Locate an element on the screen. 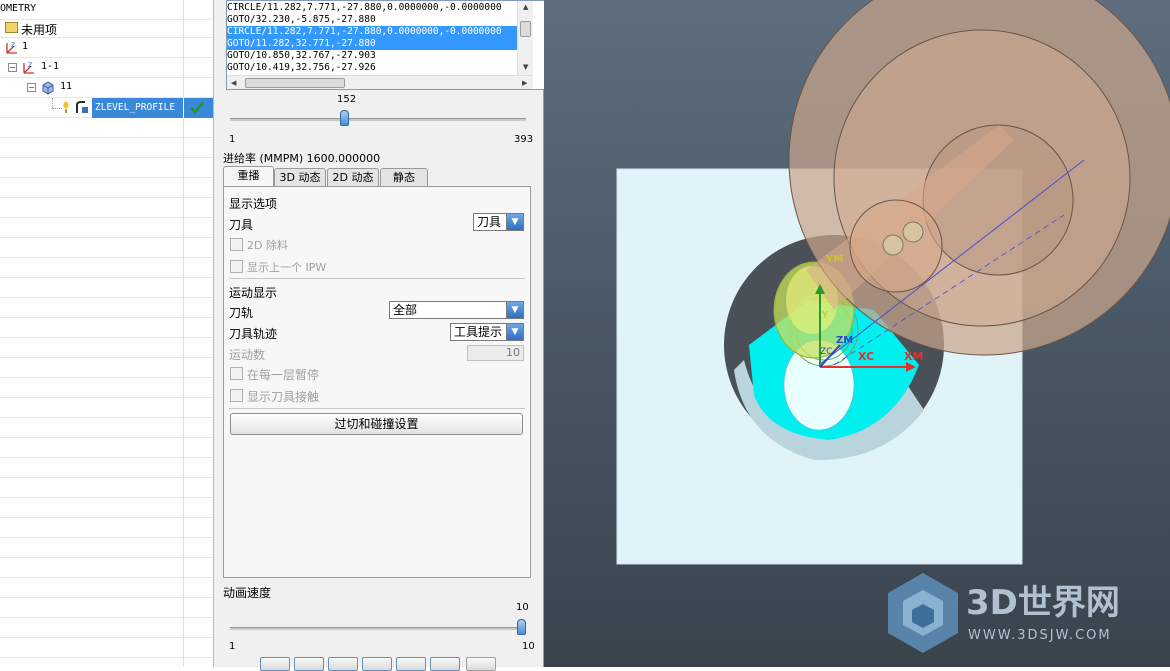 This screenshot has width=1170, height=671. toolpath-line: GOTO/10.419,32.756,-27.926 is located at coordinates (372, 68).